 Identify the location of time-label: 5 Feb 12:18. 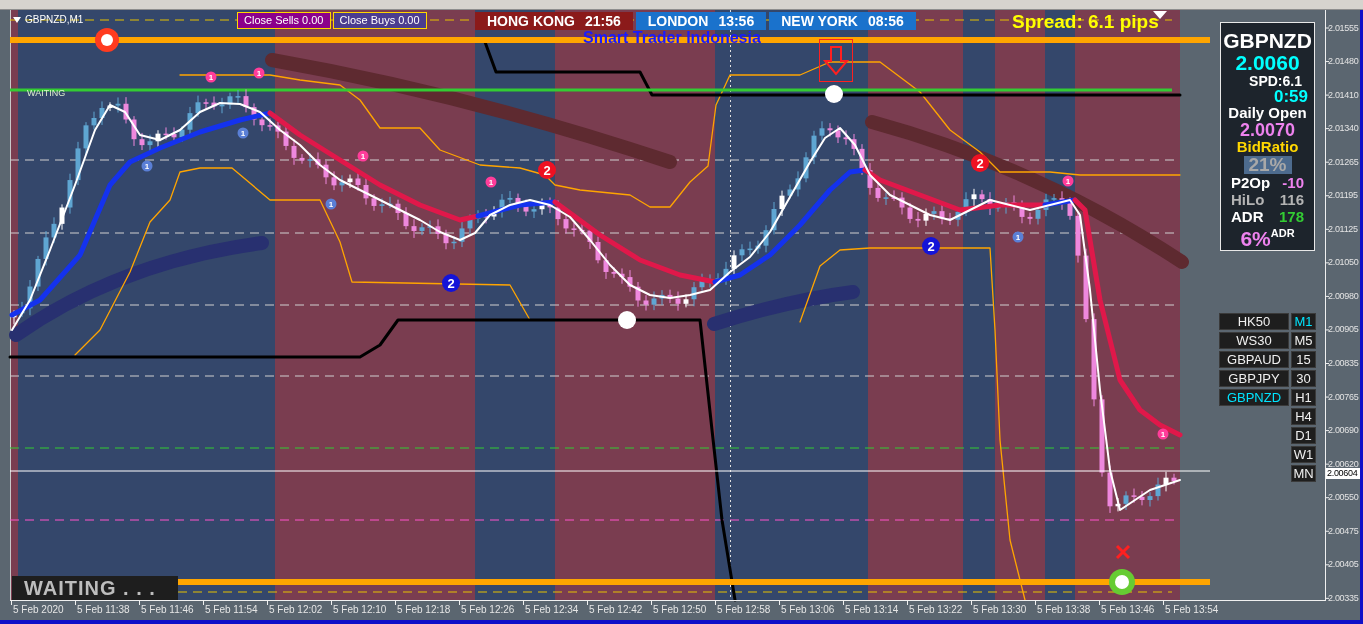
(424, 609).